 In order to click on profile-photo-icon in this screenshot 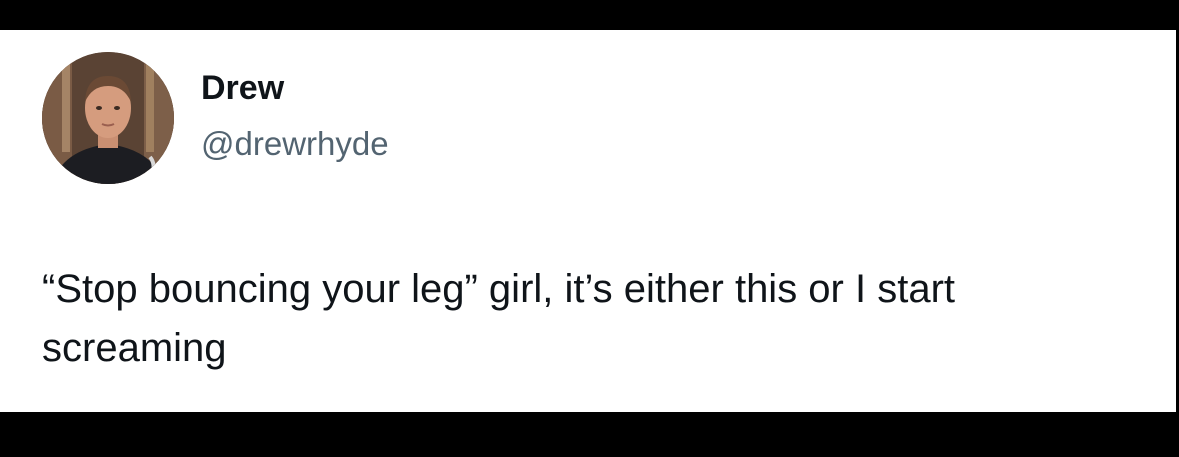, I will do `click(108, 118)`.